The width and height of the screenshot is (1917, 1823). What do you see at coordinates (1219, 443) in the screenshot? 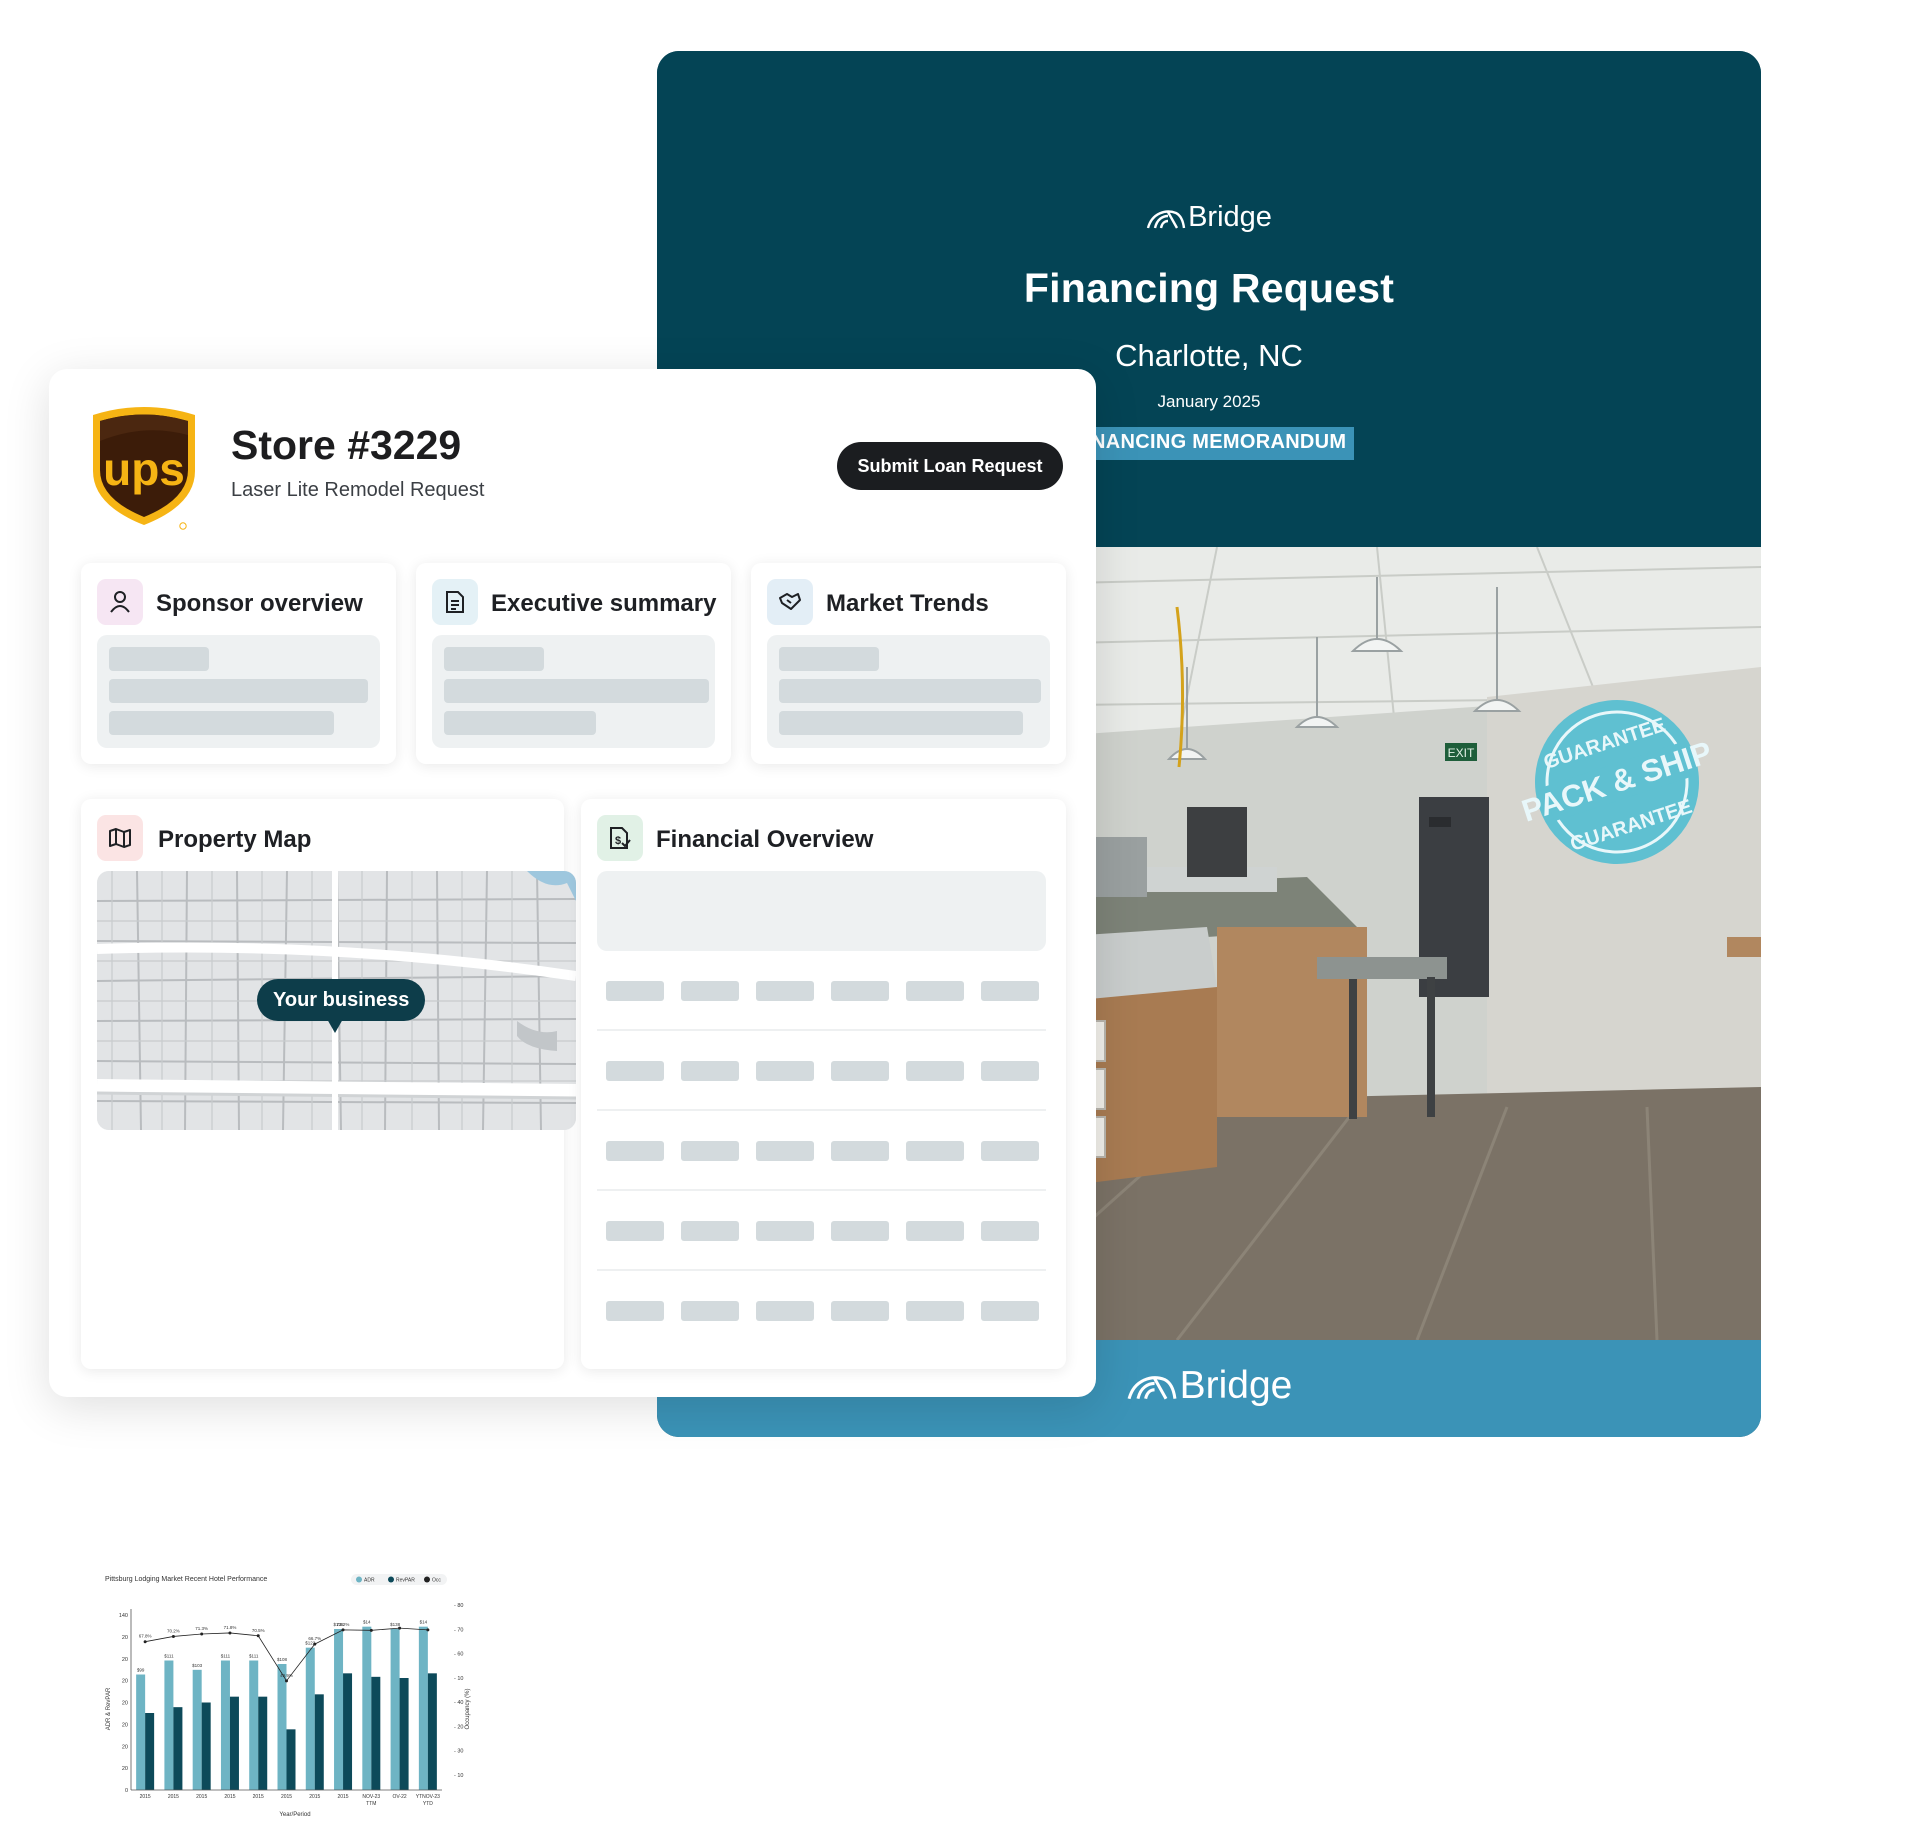
I see `memo-type-tag: NANCING MEMORANDUM` at bounding box center [1219, 443].